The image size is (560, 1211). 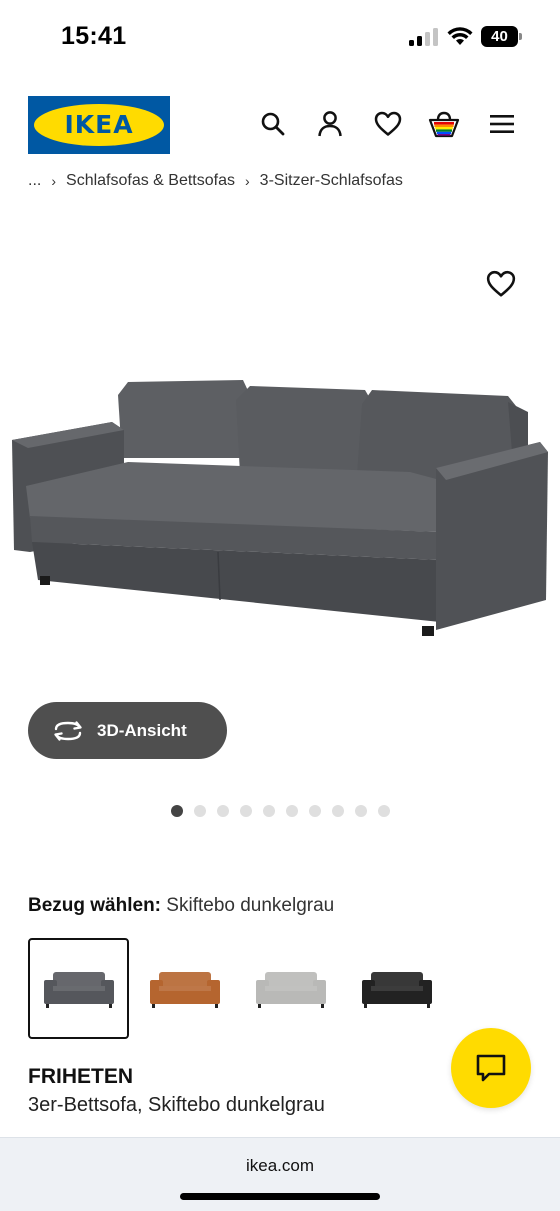 I want to click on account-icon, so click(x=330, y=124).